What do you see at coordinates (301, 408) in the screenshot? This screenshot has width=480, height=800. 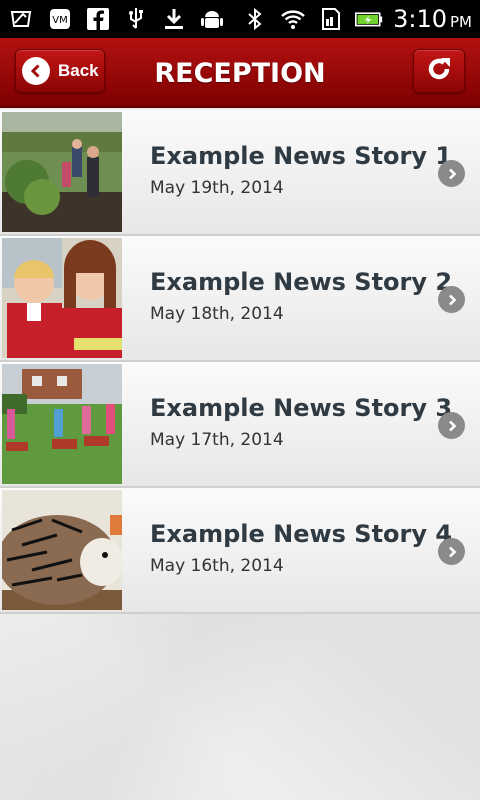 I see `news-item-title: Example News Story 3` at bounding box center [301, 408].